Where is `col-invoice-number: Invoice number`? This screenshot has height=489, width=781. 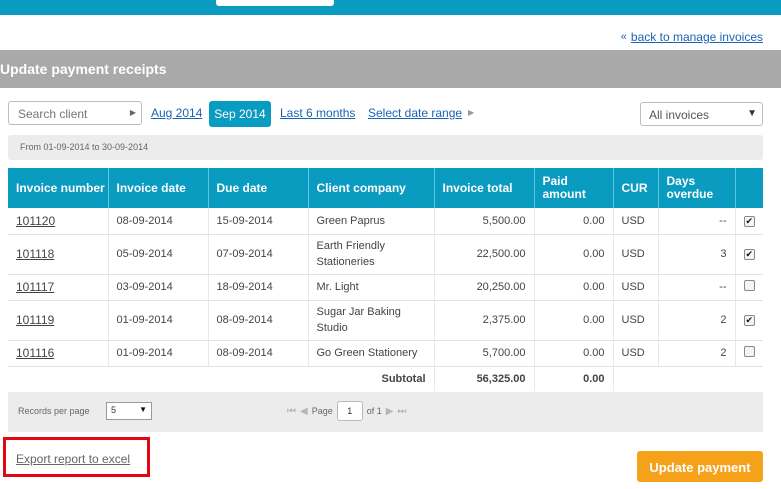 col-invoice-number: Invoice number is located at coordinates (58, 188).